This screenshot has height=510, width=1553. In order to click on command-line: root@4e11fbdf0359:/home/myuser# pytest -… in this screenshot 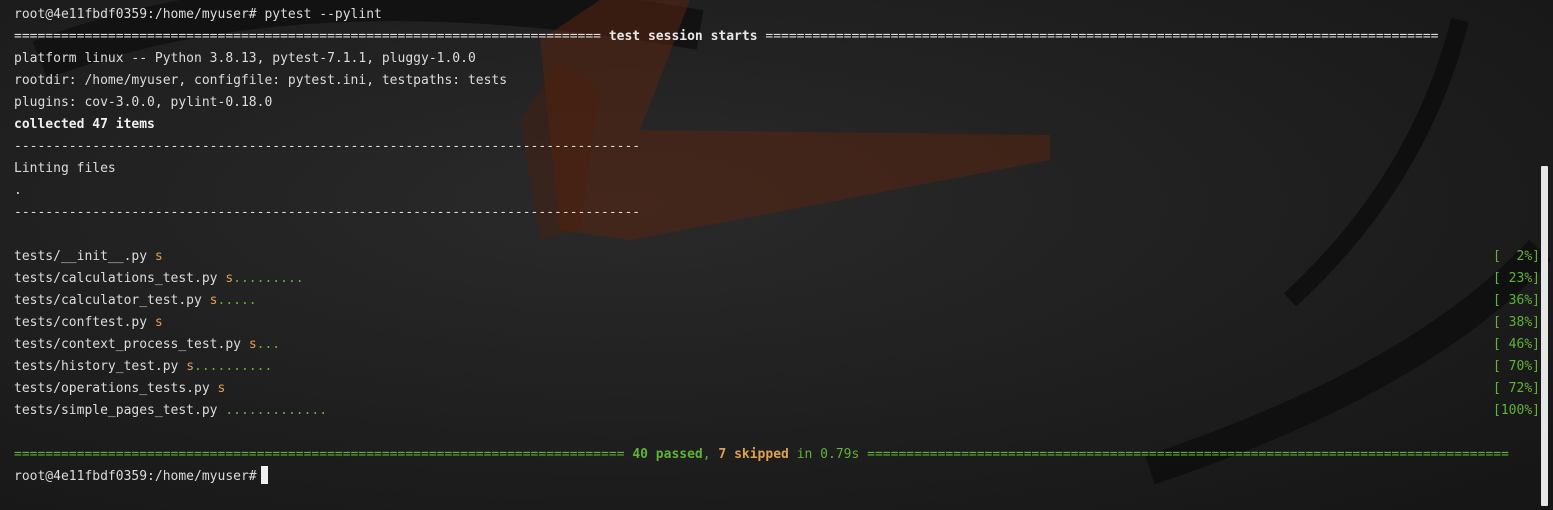, I will do `click(198, 14)`.